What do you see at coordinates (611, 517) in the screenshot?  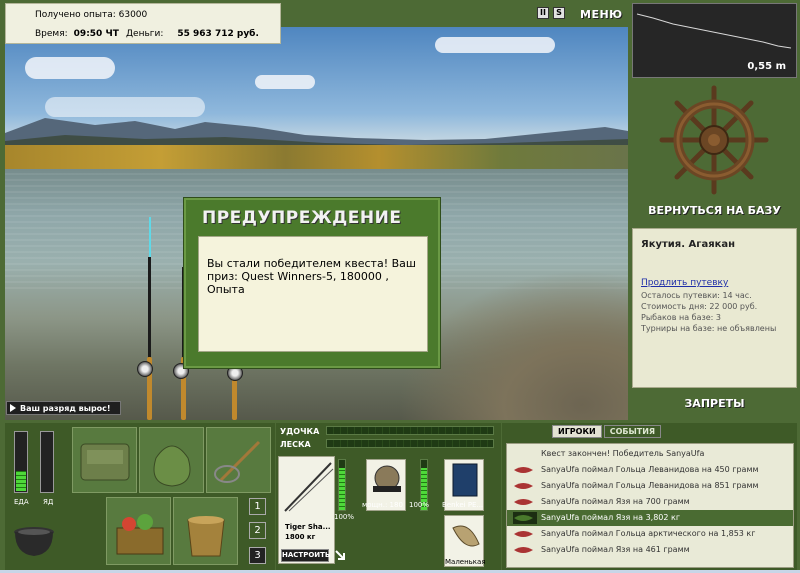 I see `event-text: SanyaUfa поймал Язя на 3,802 кг` at bounding box center [611, 517].